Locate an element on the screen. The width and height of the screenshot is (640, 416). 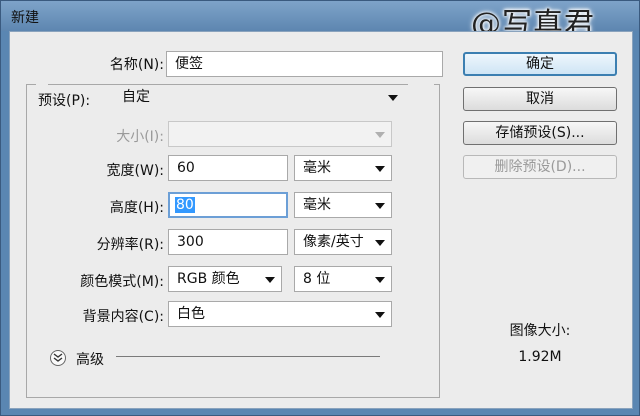
height-unit-select: 毫米 is located at coordinates (343, 205).